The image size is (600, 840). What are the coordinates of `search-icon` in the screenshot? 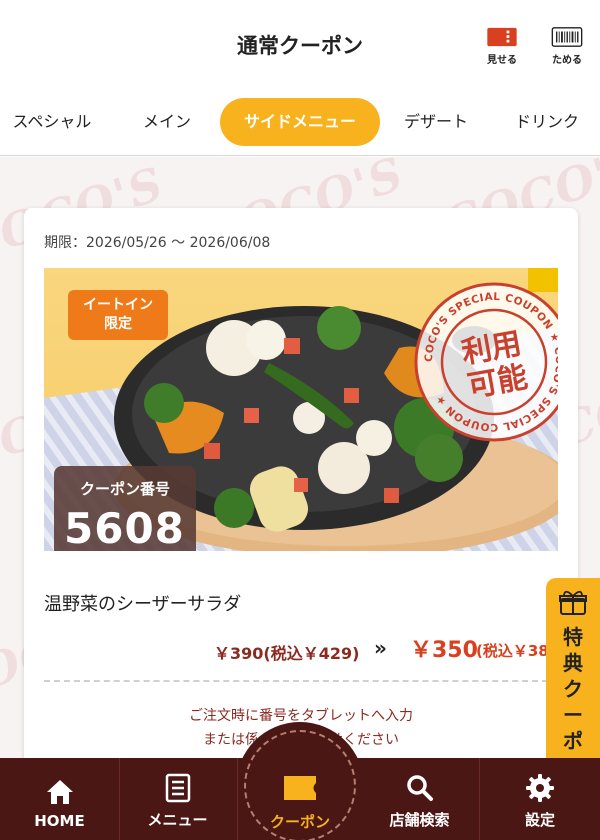 It's located at (419, 788).